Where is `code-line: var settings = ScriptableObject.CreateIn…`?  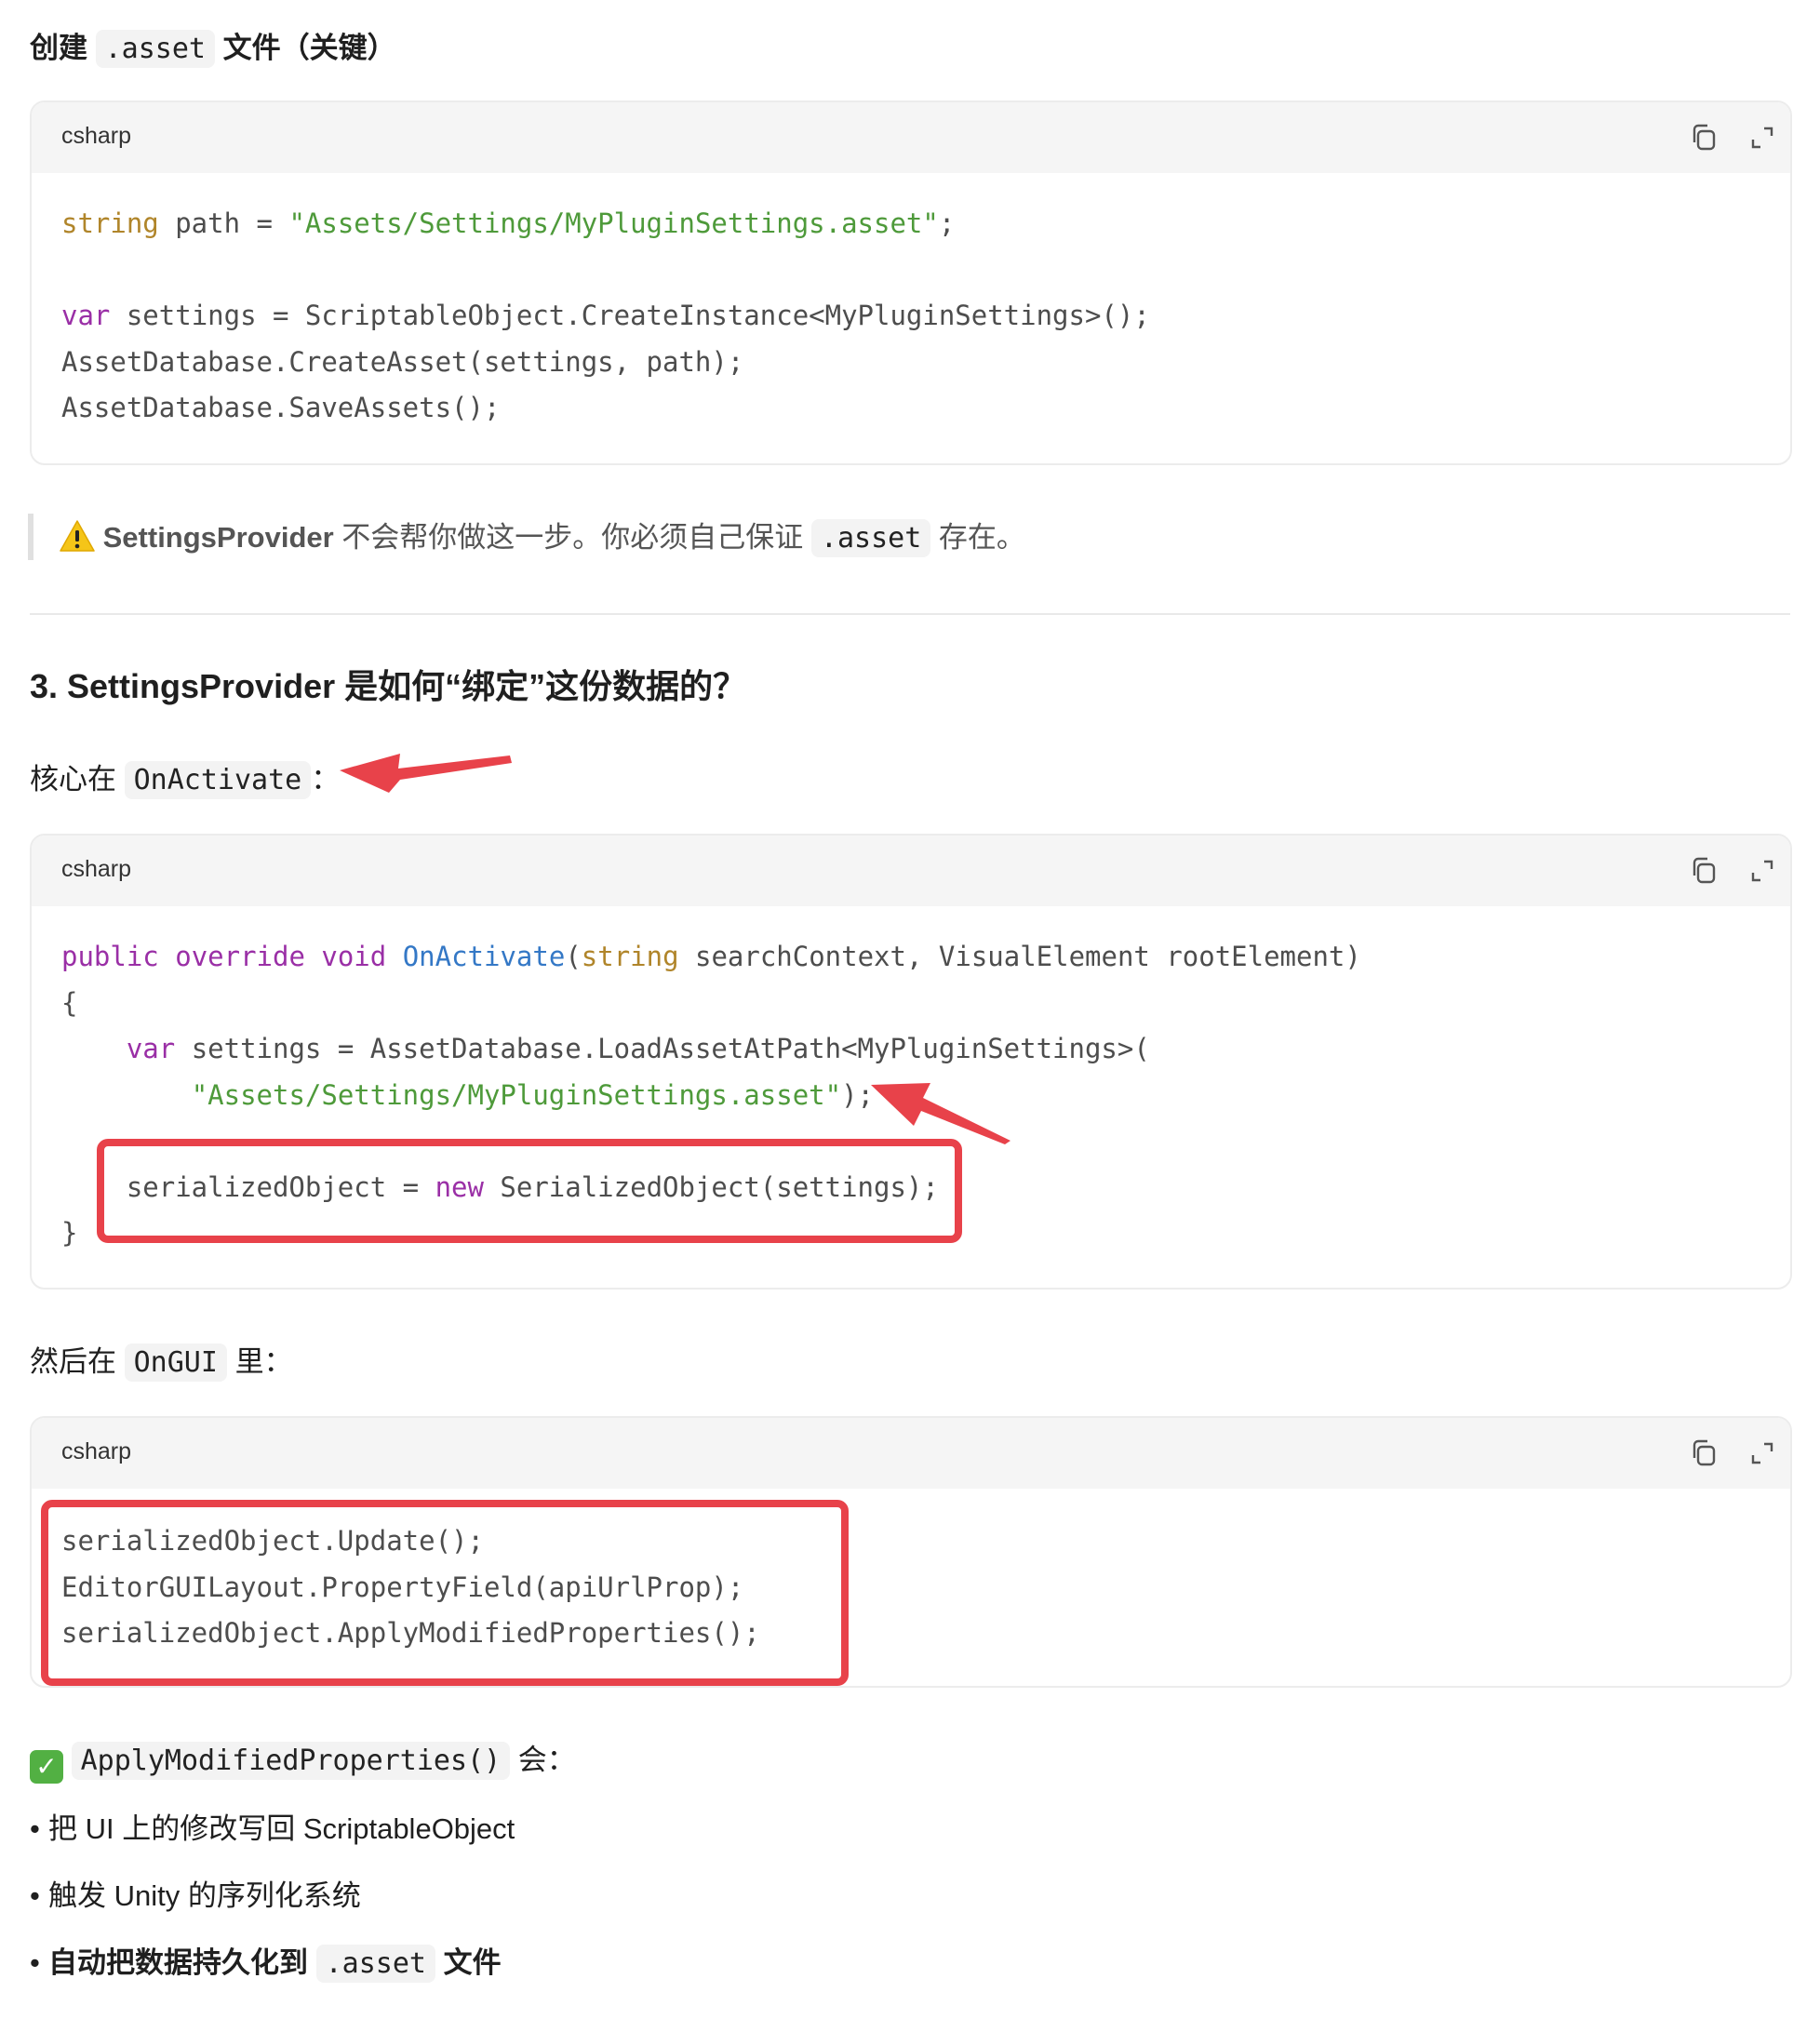 code-line: var settings = ScriptableObject.CreateIn… is located at coordinates (605, 316).